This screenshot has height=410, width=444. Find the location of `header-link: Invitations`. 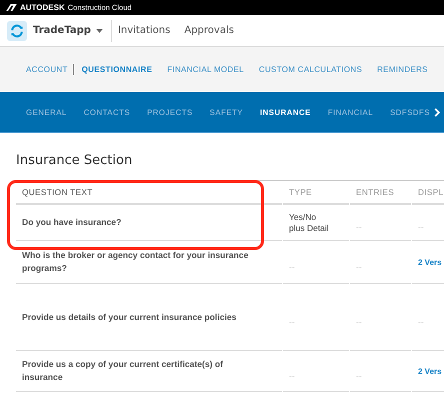

header-link: Invitations is located at coordinates (144, 30).